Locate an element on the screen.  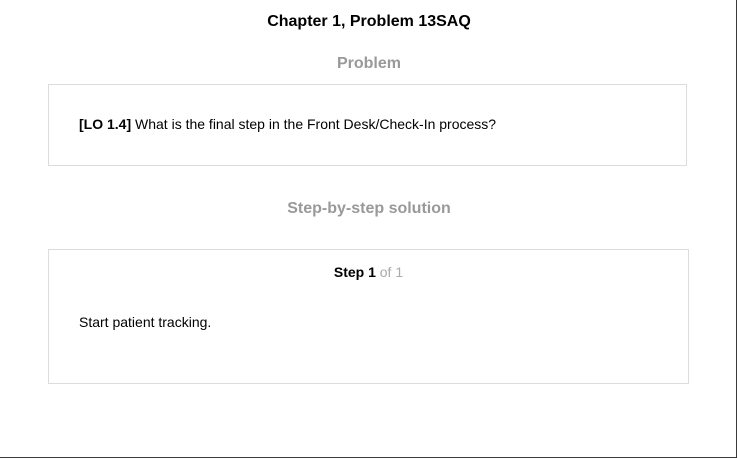
step-label: Step 1 is located at coordinates (354, 272).